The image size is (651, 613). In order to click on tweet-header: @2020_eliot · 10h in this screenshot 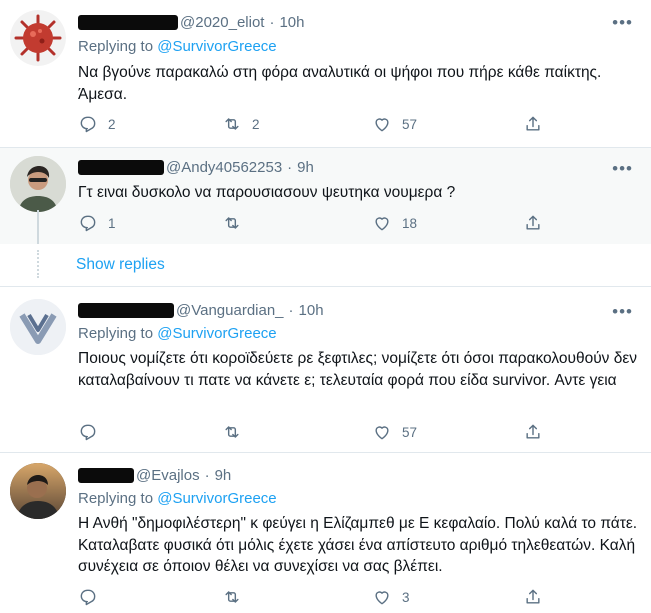, I will do `click(191, 22)`.